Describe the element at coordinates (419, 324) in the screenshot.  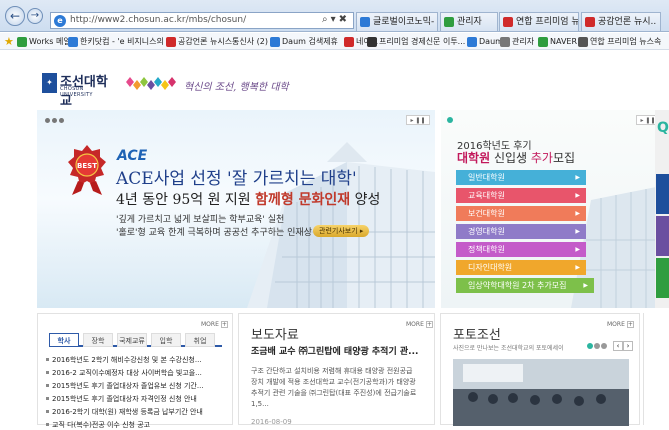
I see `press-more-link: MORE +` at that location.